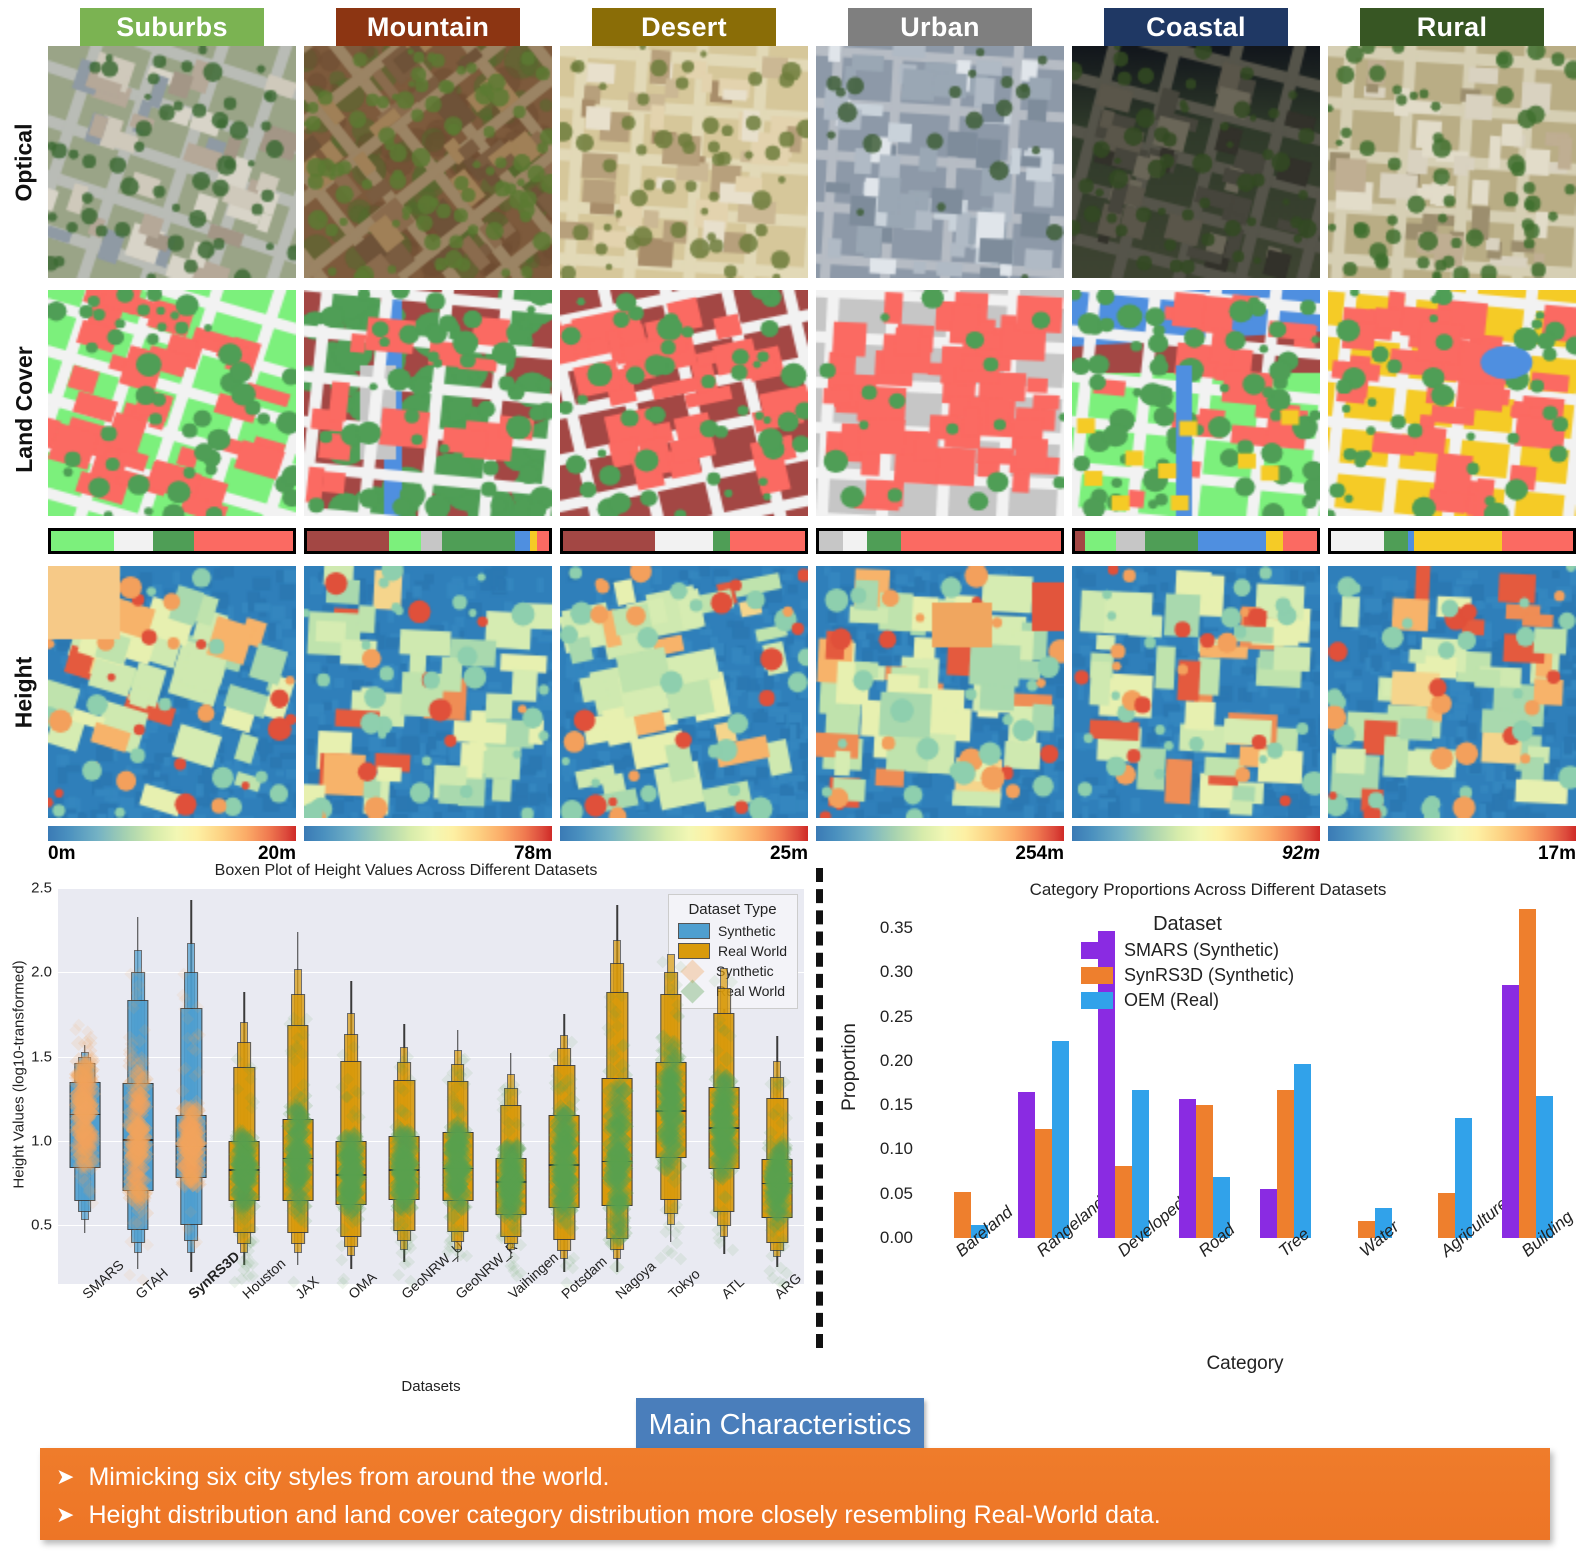 This screenshot has width=1590, height=1552. Describe the element at coordinates (41, 972) in the screenshot. I see `boxen-y-tick: 2.0` at that location.